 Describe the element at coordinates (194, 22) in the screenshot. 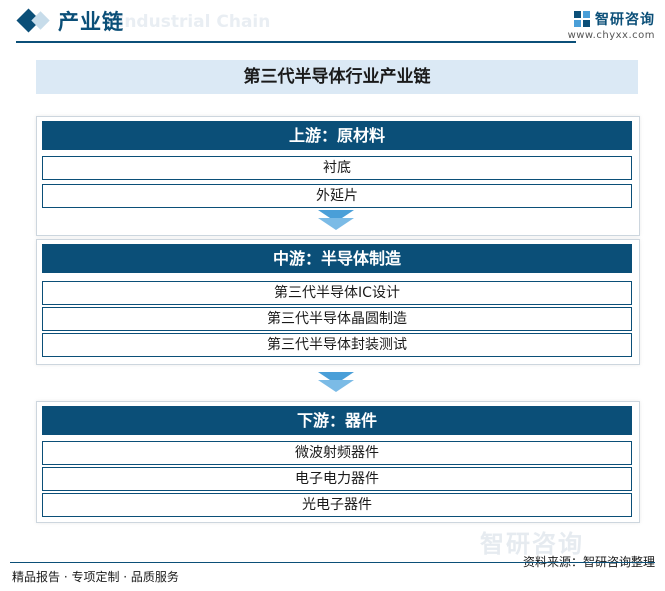

I see `header-watermark: Industrial Chain` at that location.